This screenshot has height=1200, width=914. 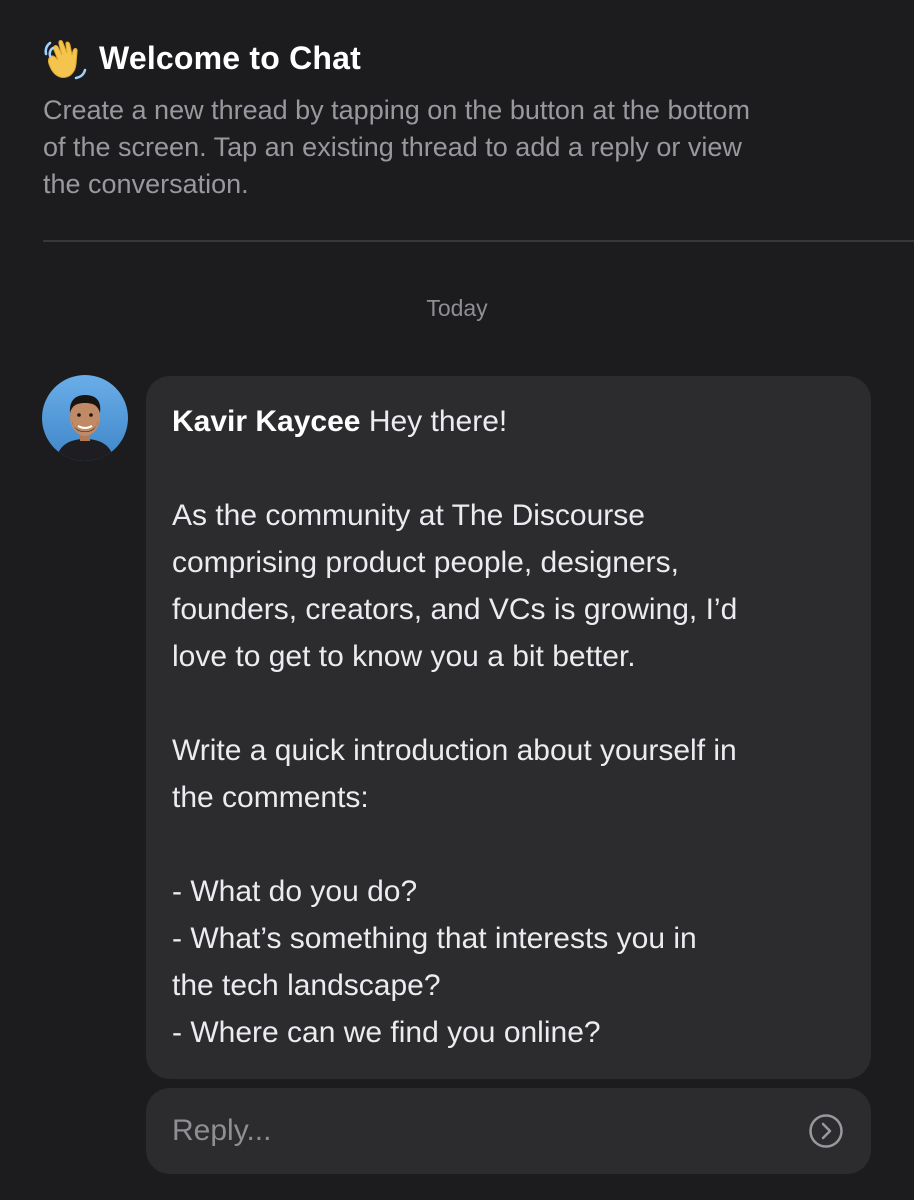 What do you see at coordinates (386, 1032) in the screenshot?
I see `message-text-line: - Where can we find you online?` at bounding box center [386, 1032].